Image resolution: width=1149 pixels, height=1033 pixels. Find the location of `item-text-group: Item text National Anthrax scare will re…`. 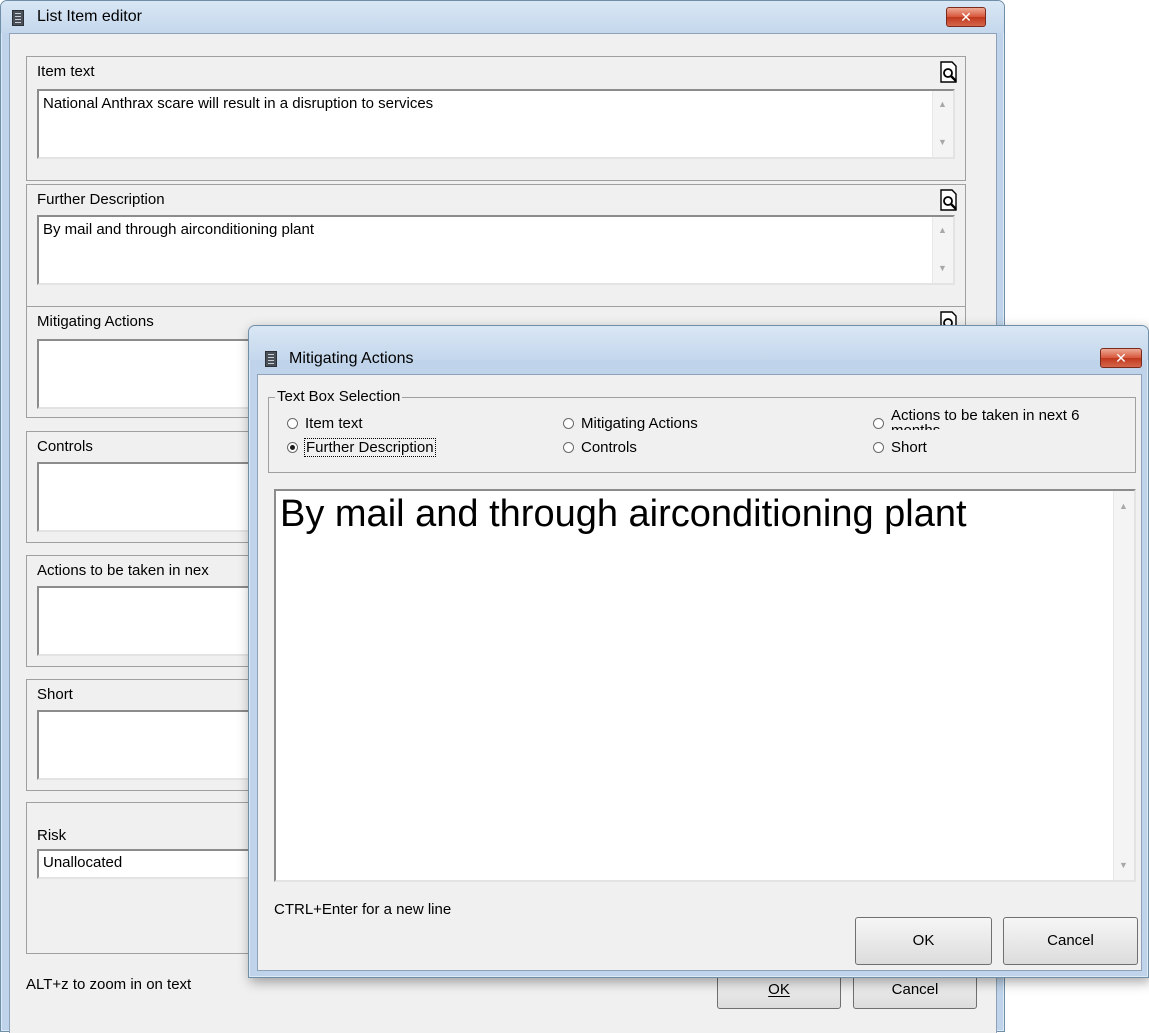

item-text-group: Item text National Anthrax scare will re… is located at coordinates (496, 118).